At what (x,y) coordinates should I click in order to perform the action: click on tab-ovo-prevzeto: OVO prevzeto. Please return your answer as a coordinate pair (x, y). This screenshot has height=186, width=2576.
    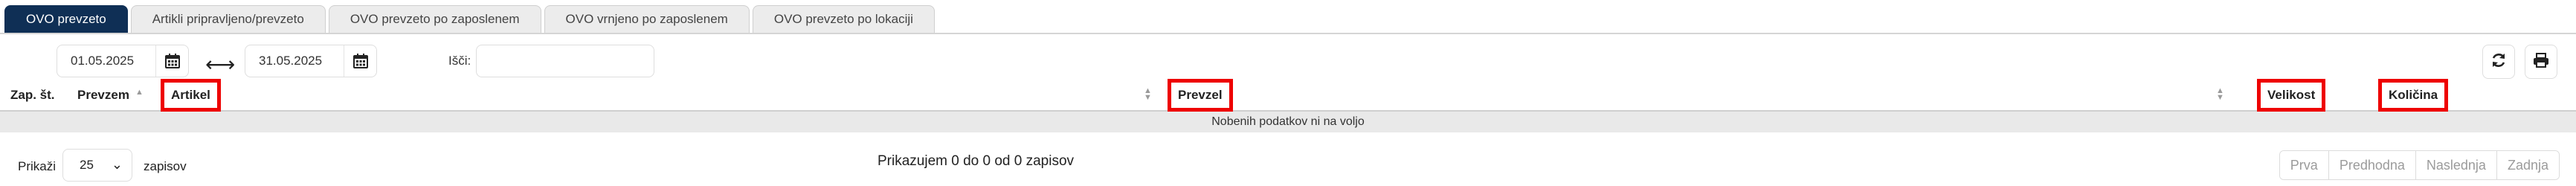
    Looking at the image, I should click on (66, 19).